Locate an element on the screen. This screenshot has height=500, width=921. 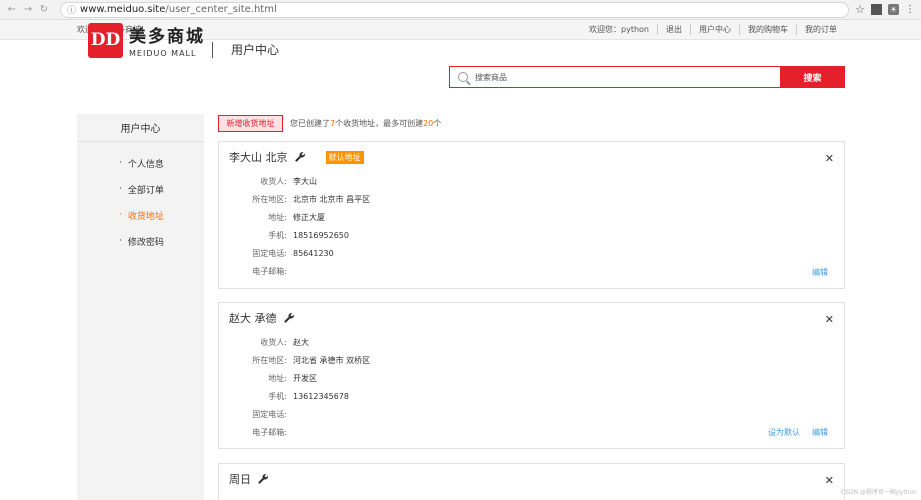
add-address-button: 新增收货地址 is located at coordinates (250, 123).